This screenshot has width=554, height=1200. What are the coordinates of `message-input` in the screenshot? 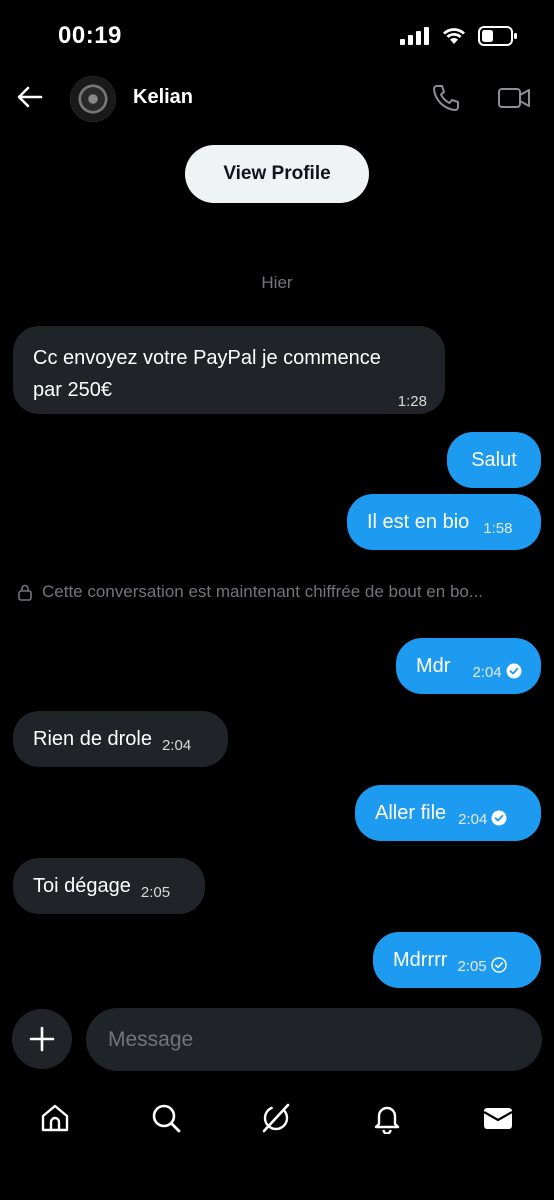 It's located at (314, 1039).